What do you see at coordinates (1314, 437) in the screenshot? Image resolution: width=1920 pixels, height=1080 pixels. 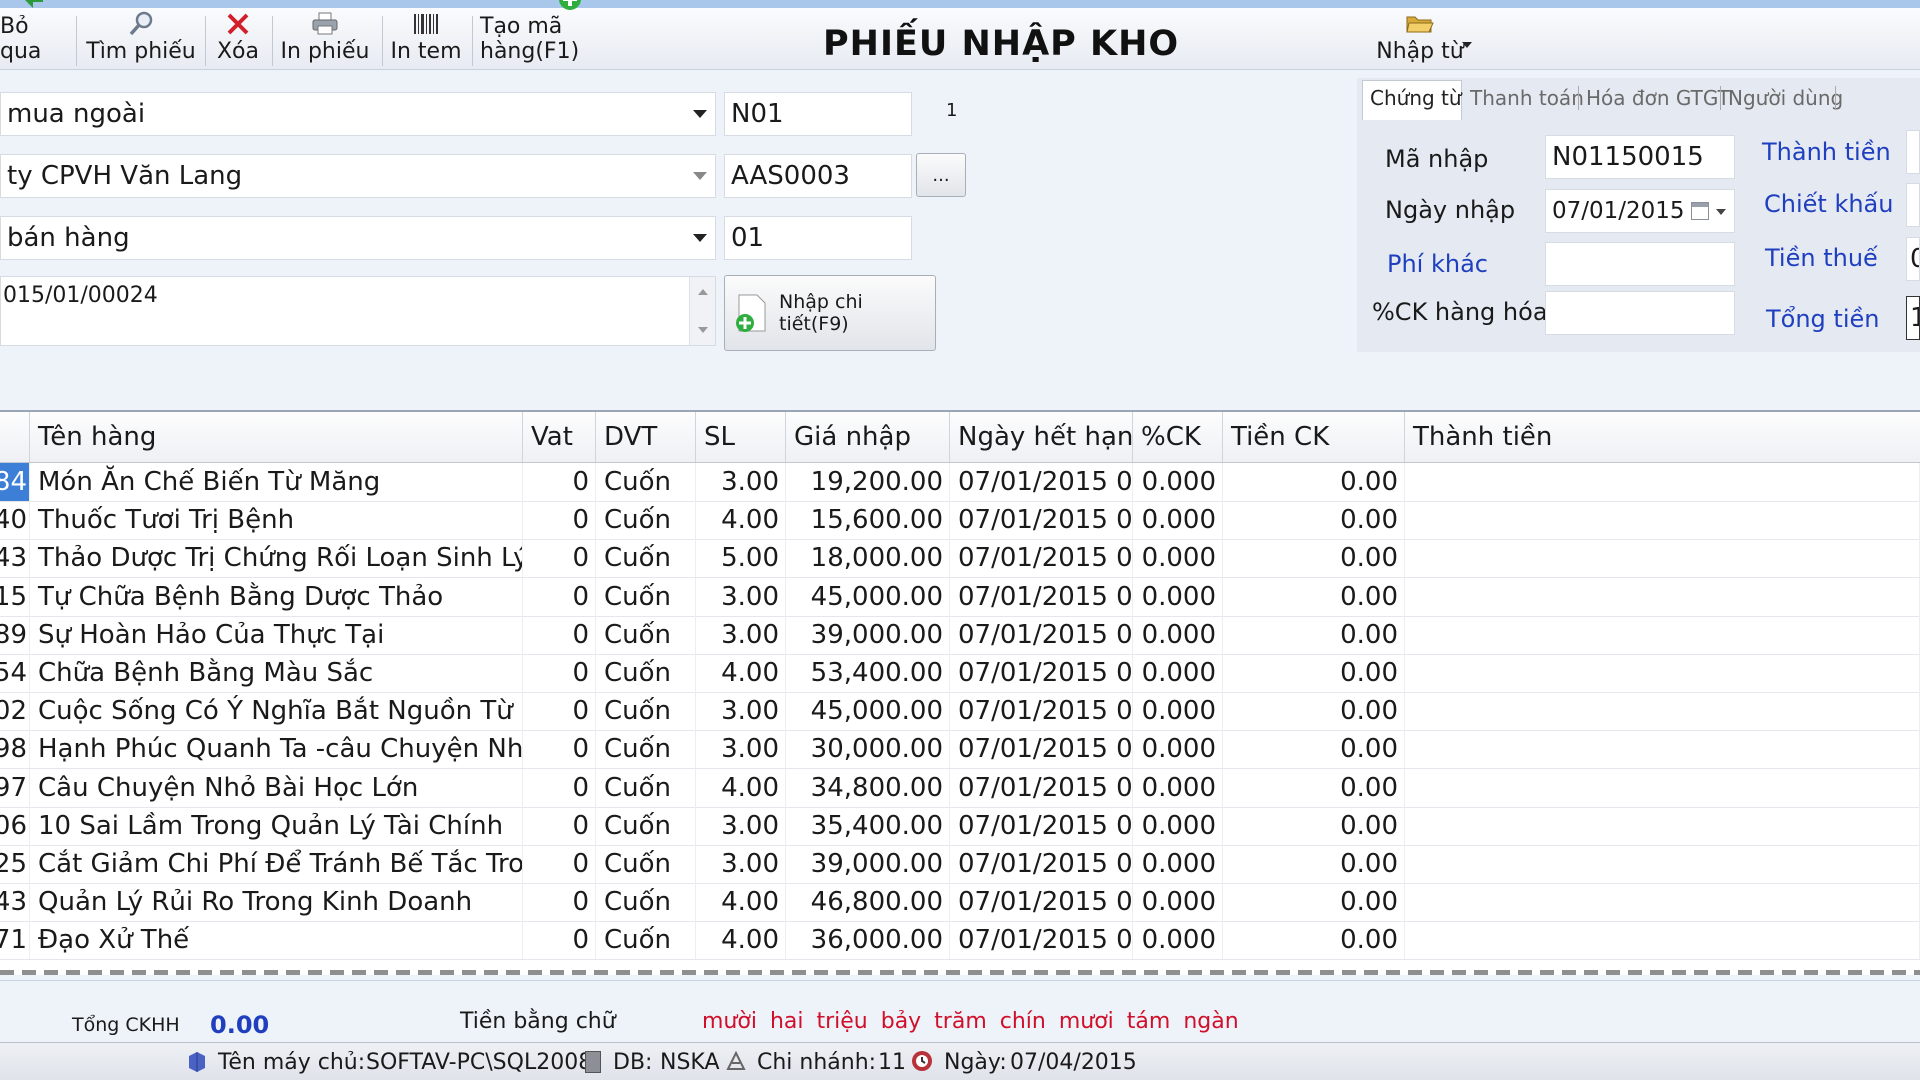 I see `column-header-tien-ck: Tiền CK` at bounding box center [1314, 437].